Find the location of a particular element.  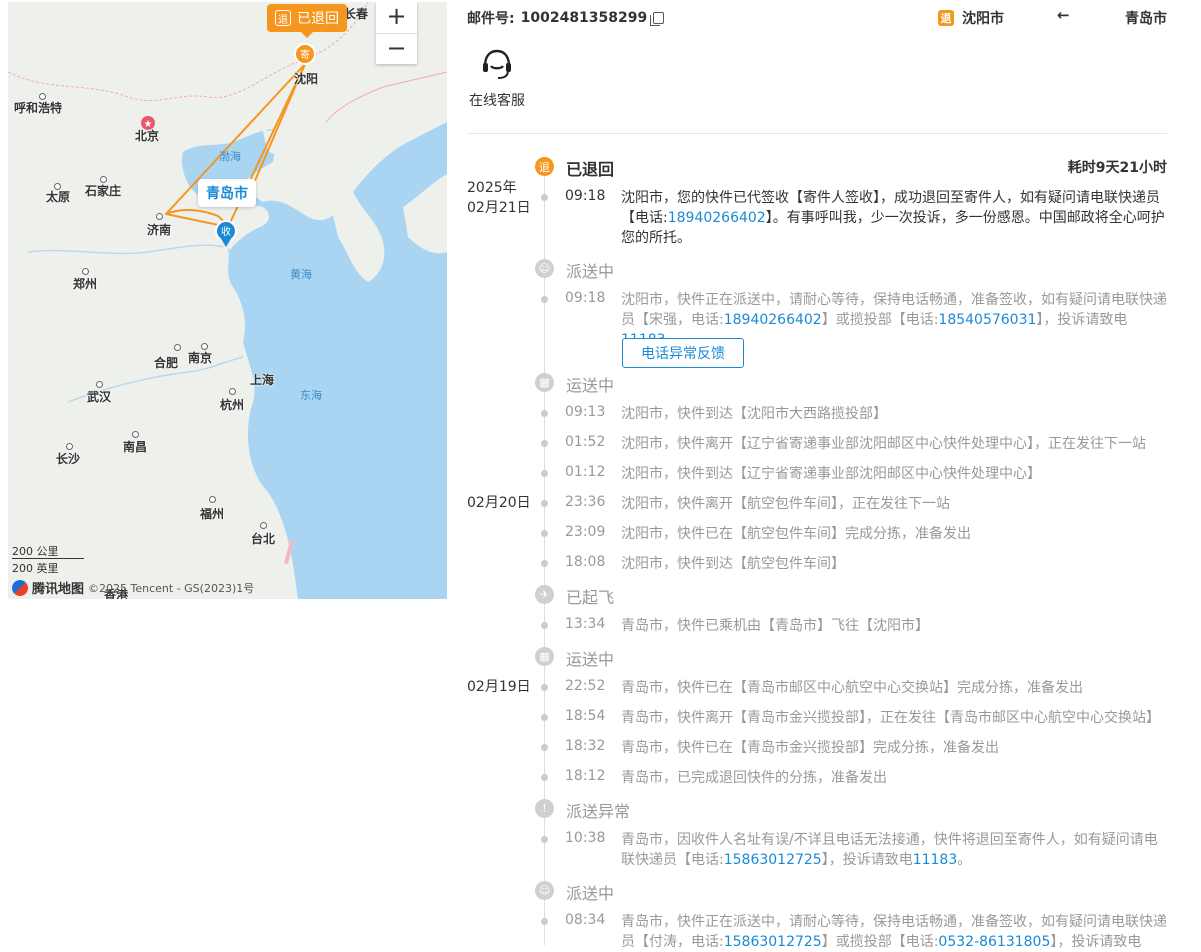

map-city: 南京 is located at coordinates (200, 358).